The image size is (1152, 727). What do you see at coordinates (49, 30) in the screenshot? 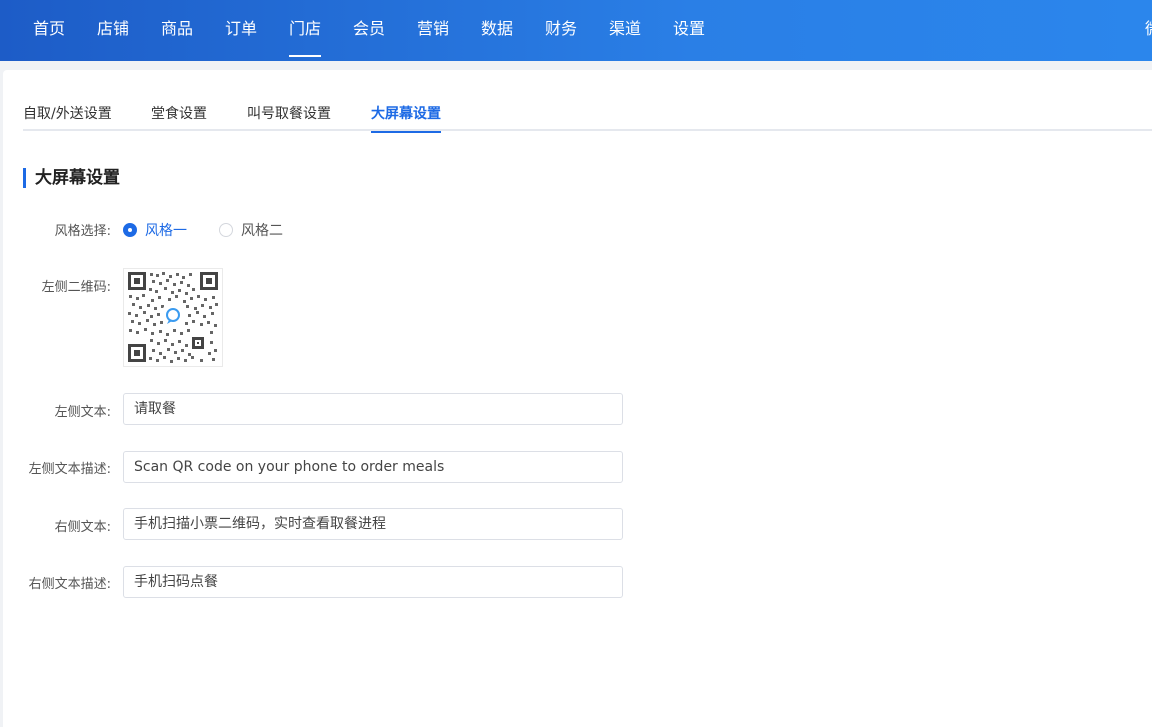
I see `nav-item-home: 首页` at bounding box center [49, 30].